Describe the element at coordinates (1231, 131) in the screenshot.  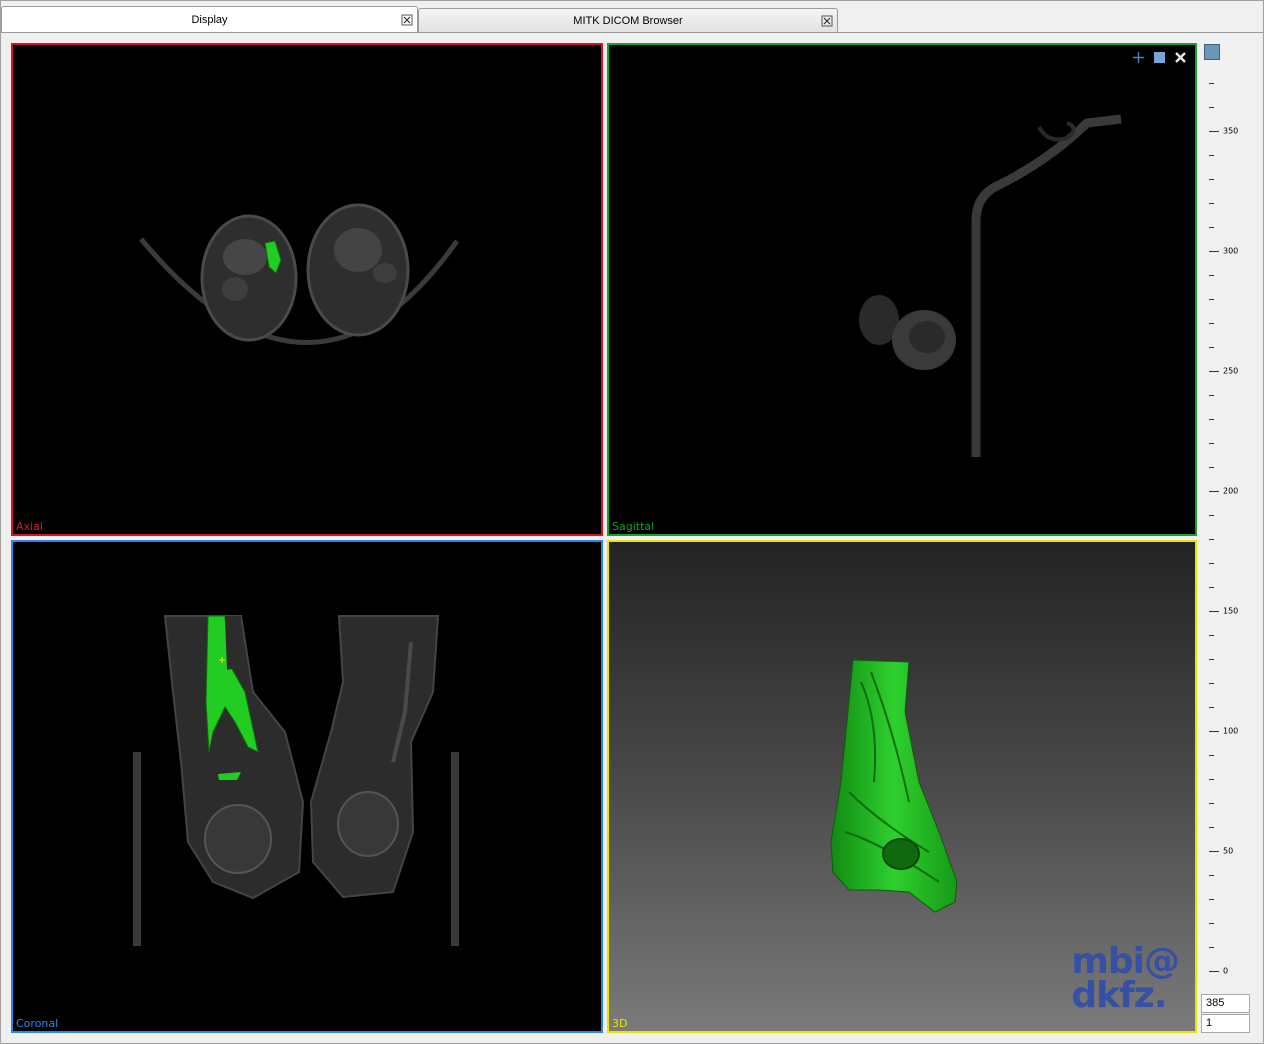
I see `tick-label: 350` at that location.